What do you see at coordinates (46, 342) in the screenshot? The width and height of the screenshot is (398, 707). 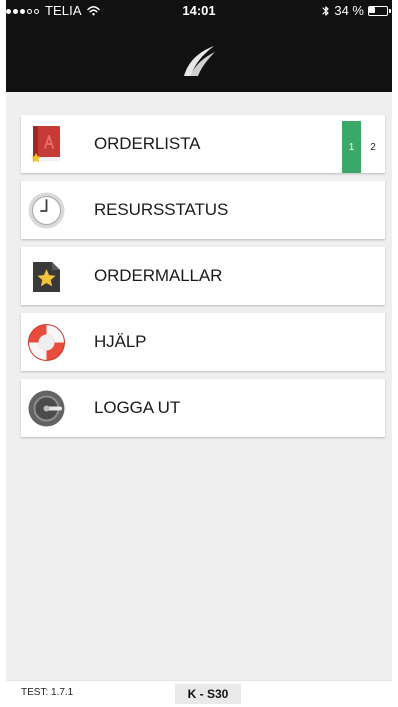 I see `lifebuoy-icon` at bounding box center [46, 342].